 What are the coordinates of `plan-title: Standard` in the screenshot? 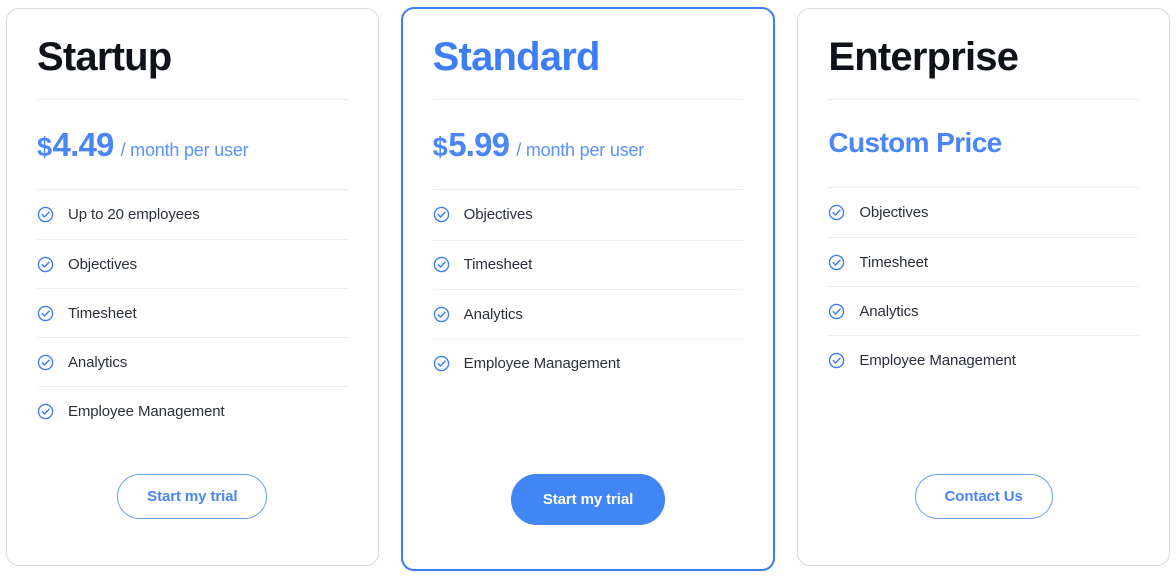 It's located at (516, 57).